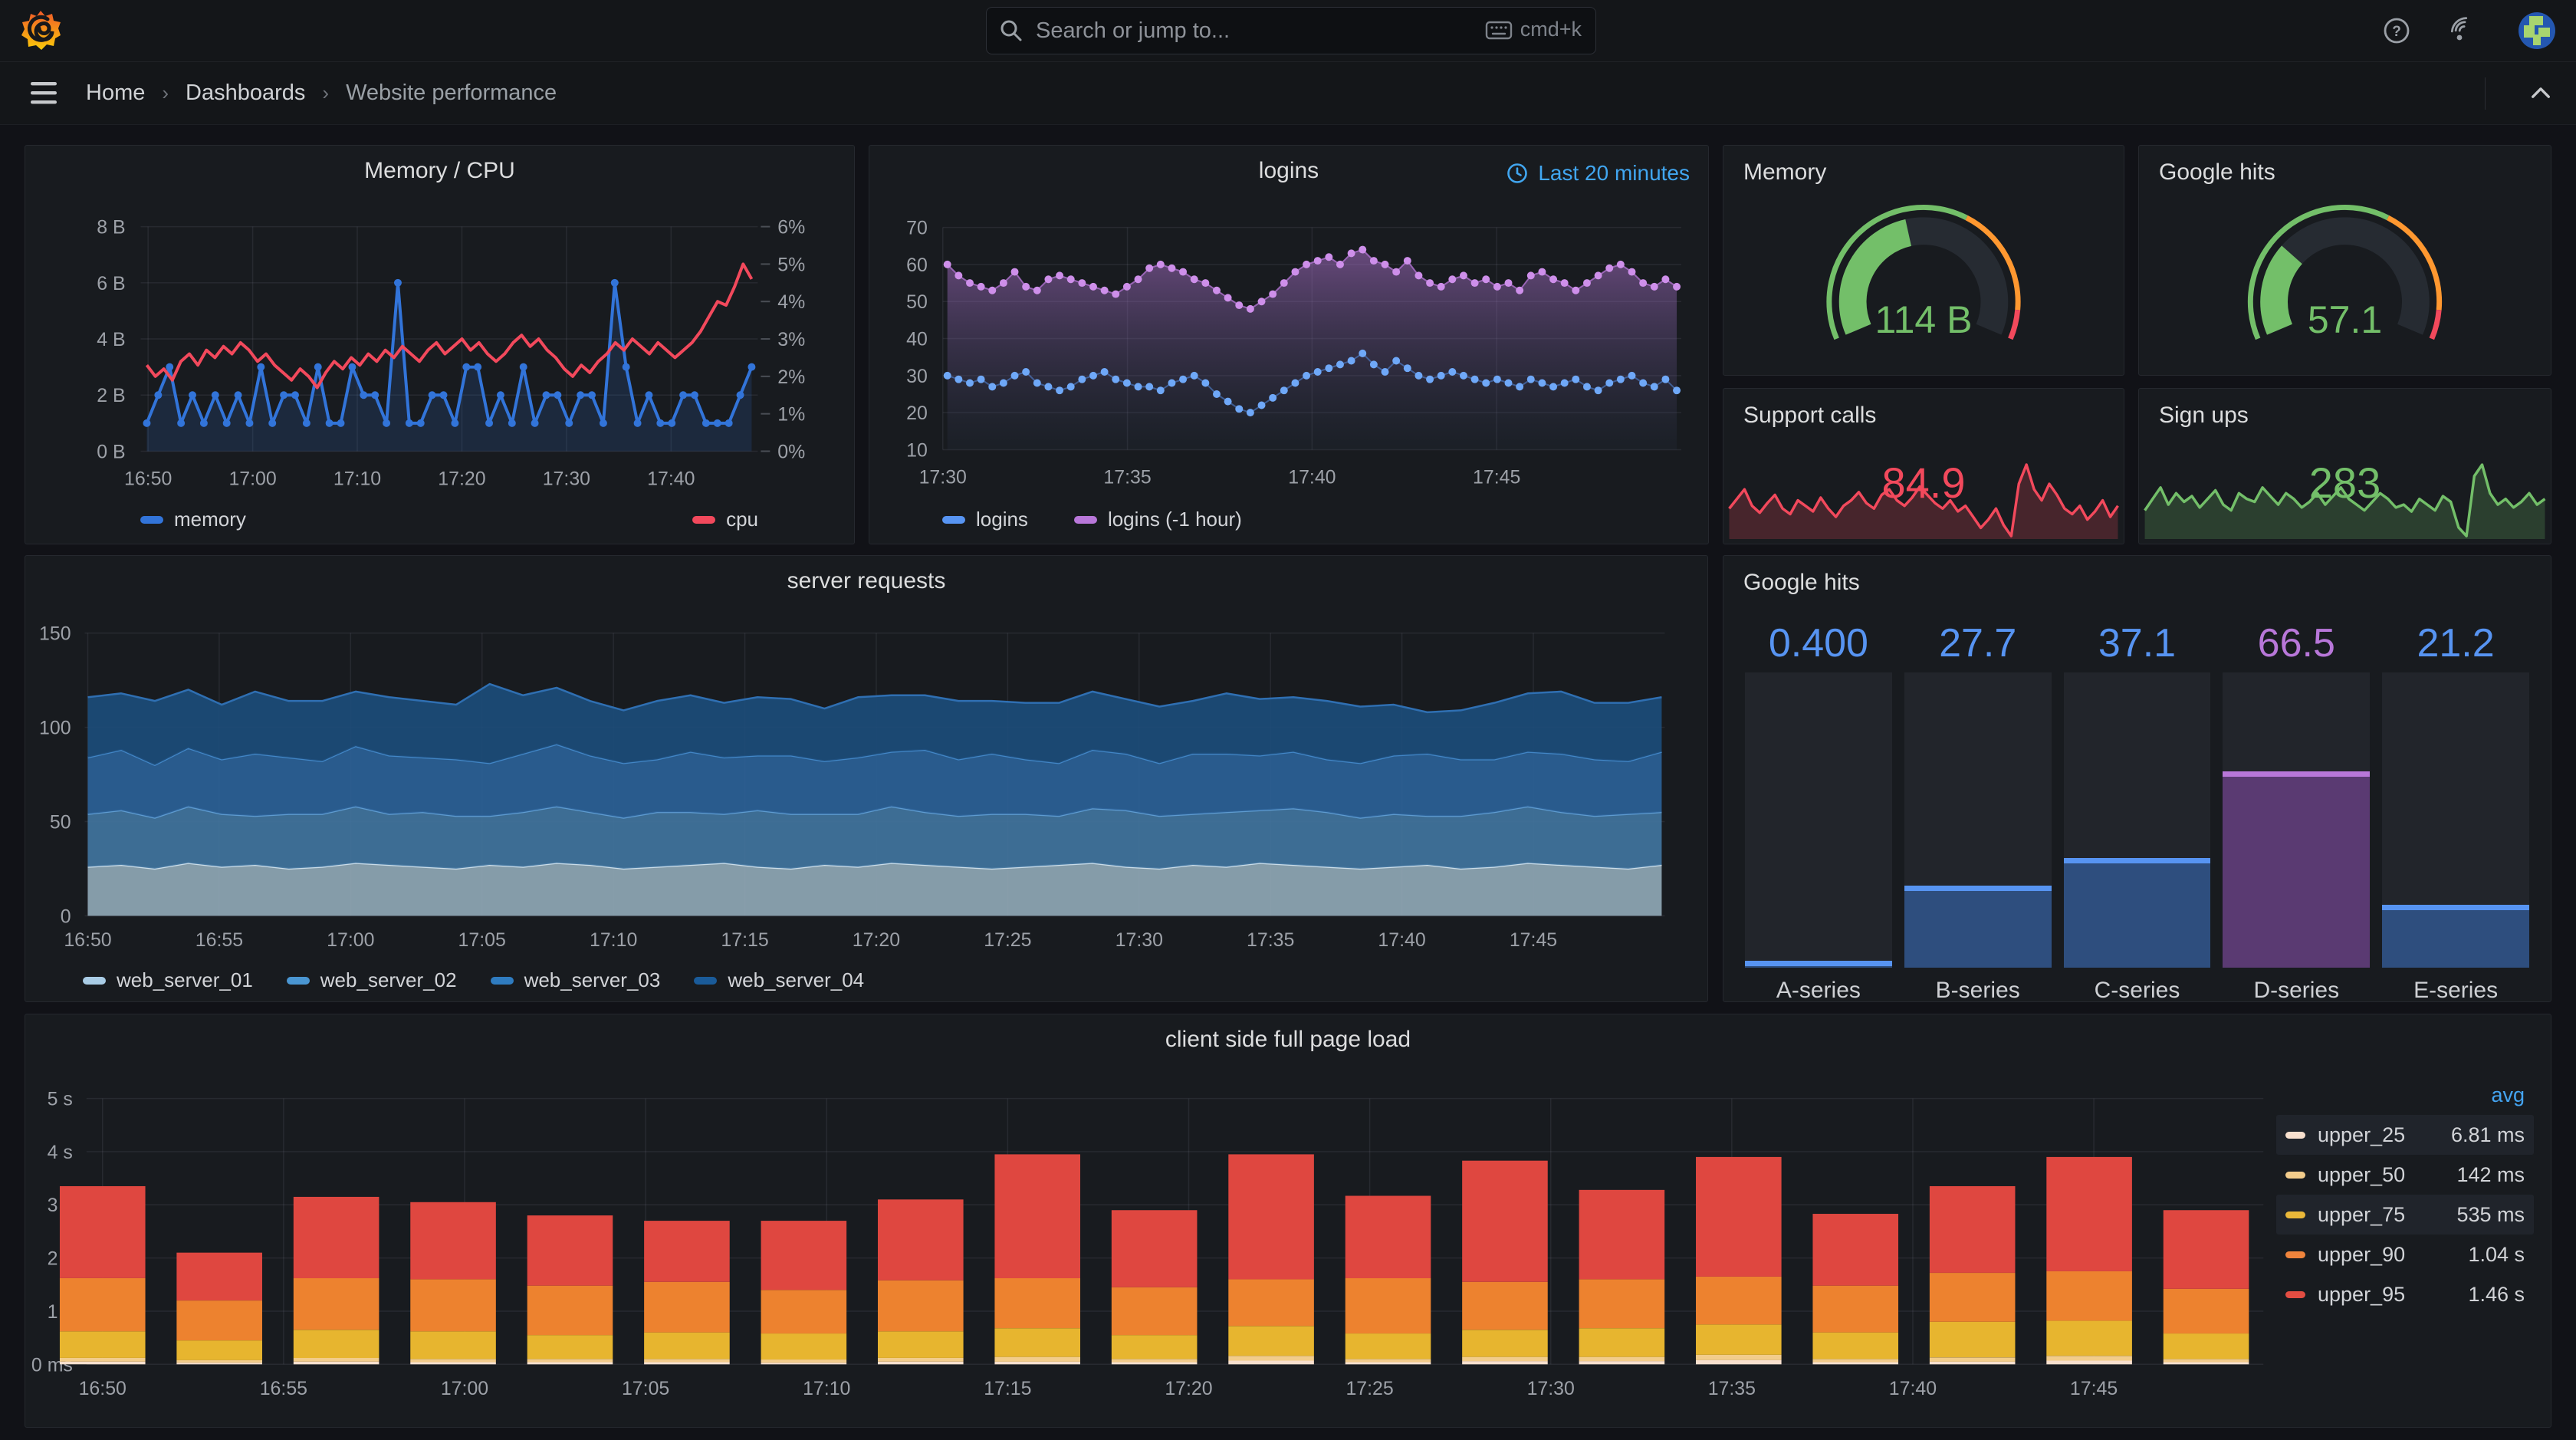  Describe the element at coordinates (742, 519) in the screenshot. I see `legend-label: cpu` at that location.